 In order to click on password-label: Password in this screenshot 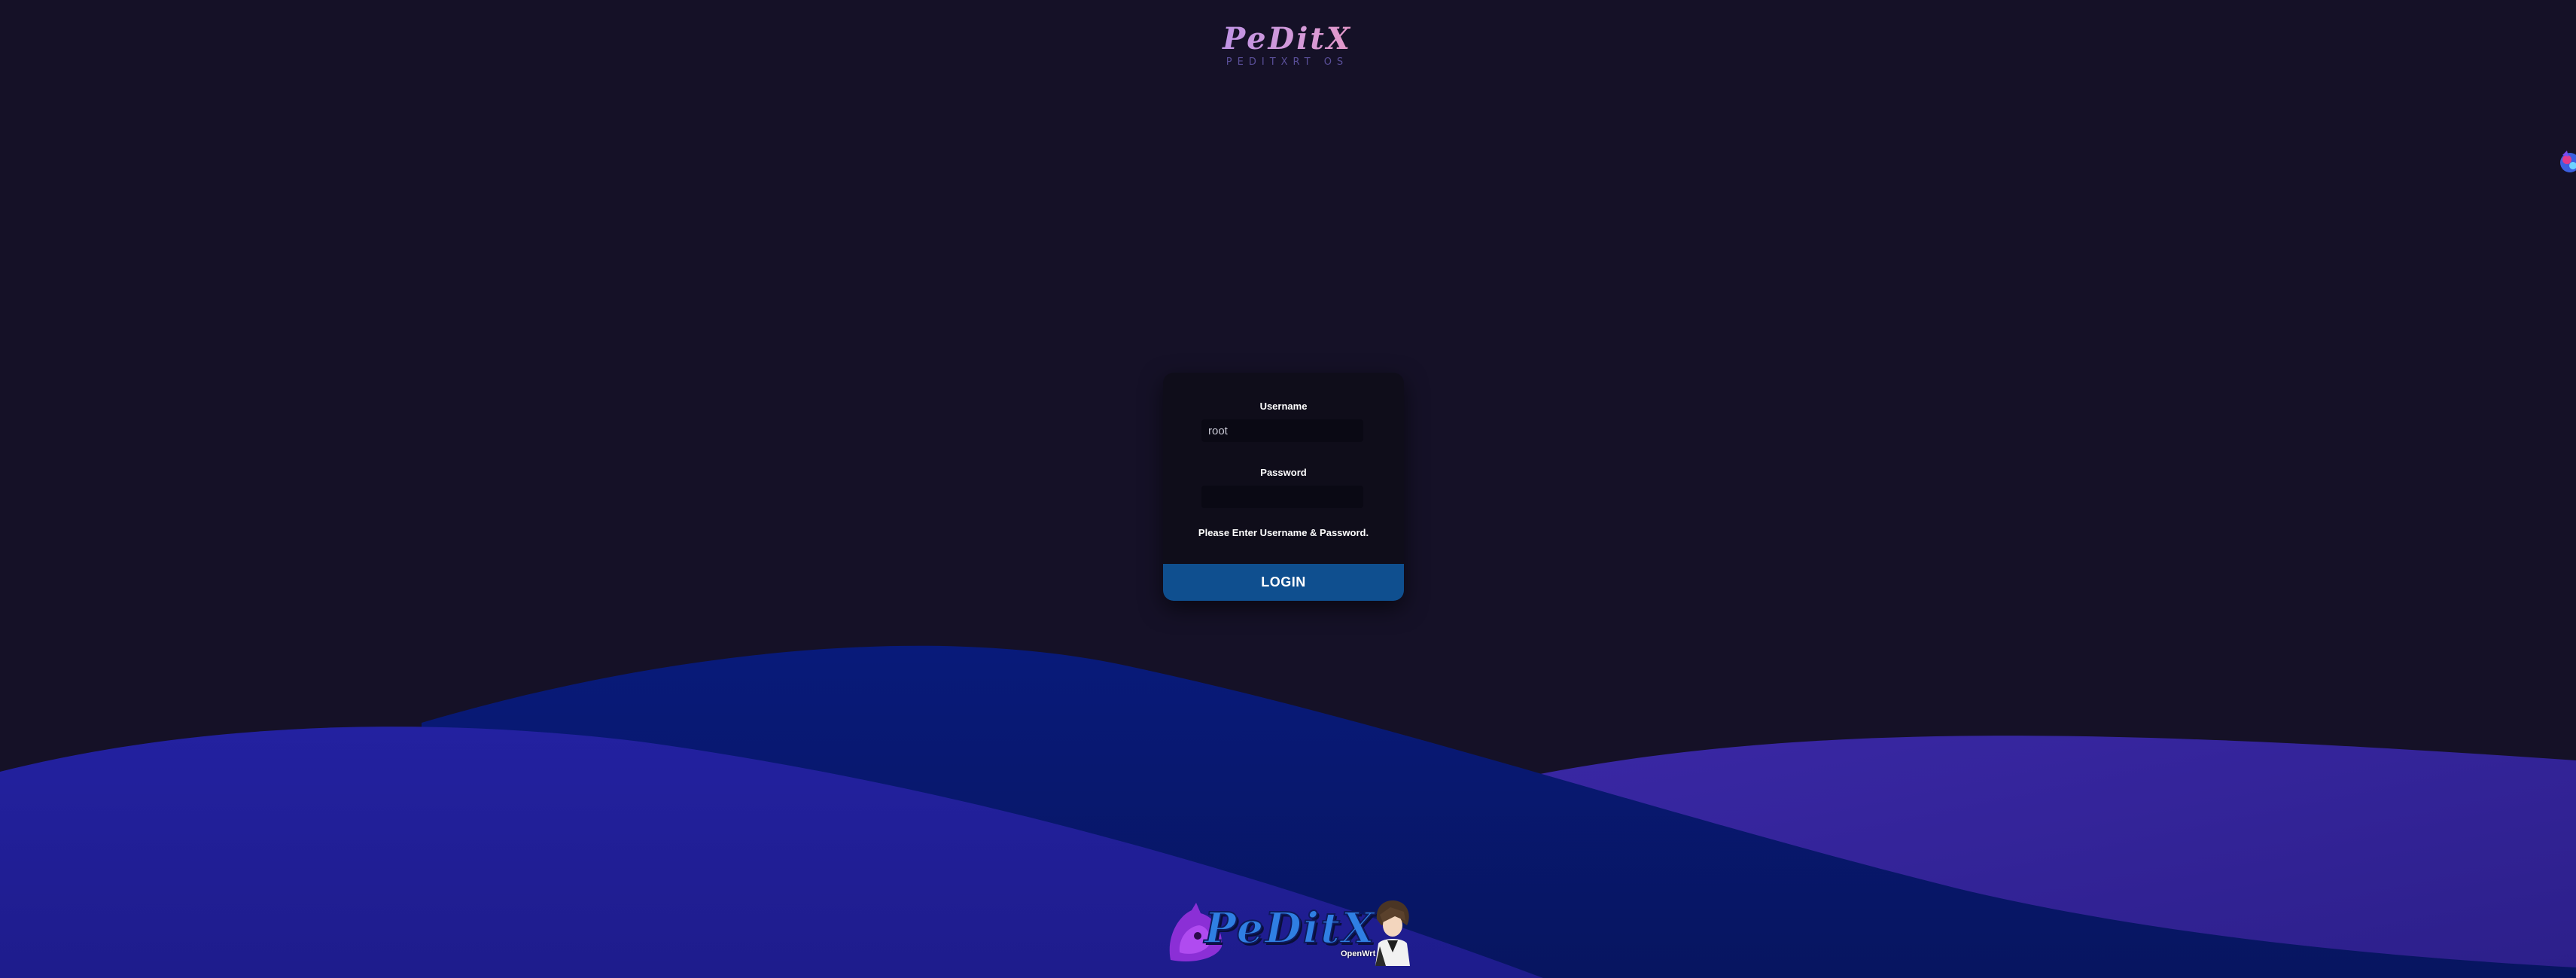, I will do `click(1284, 473)`.